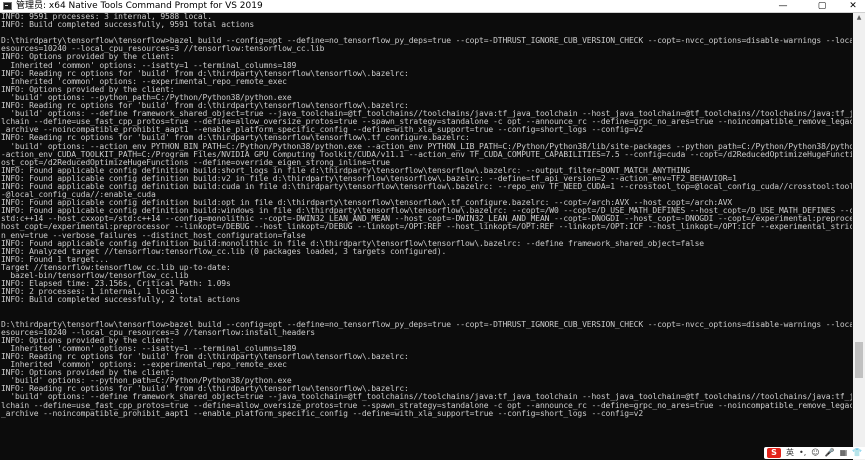  I want to click on ime-toolbar: S 英 •, ☺ 🎤 ▦ 👕 ⁞, so click(814, 453).